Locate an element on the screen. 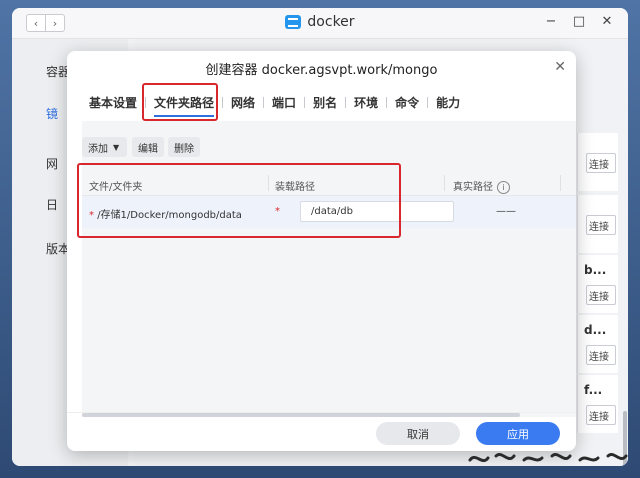 The image size is (640, 478). dialog-tabs: 基本设置 文件夹路径 网络 端口 别名 环境 命令 能力 is located at coordinates (274, 105).